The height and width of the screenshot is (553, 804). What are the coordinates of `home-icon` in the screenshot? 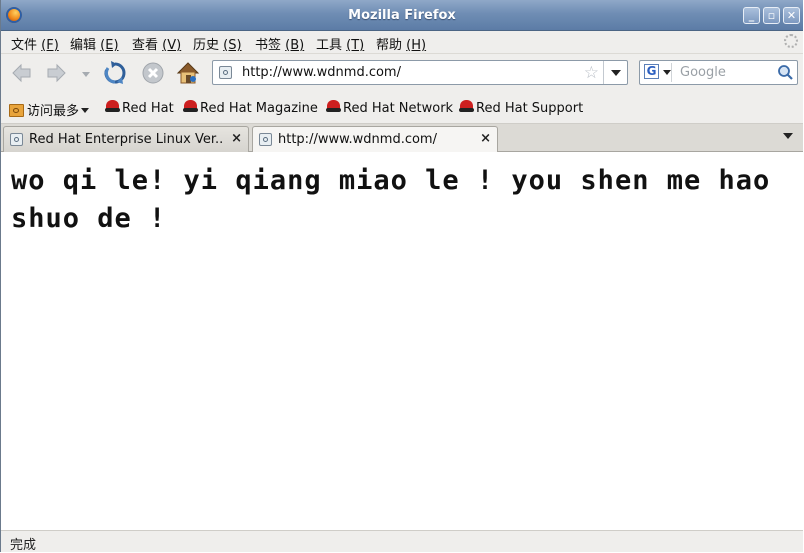 It's located at (188, 73).